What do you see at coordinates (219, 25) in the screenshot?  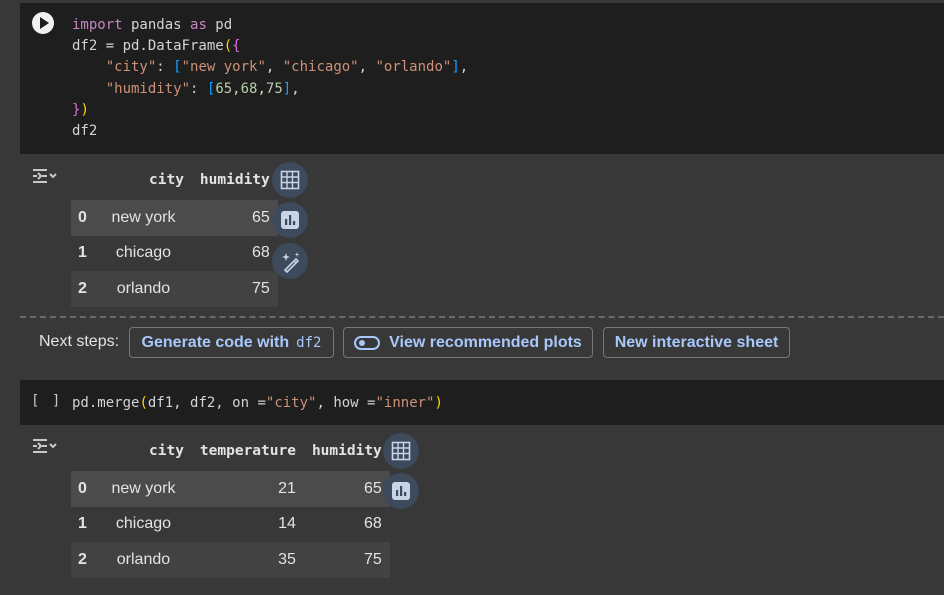 I see `code-token: pd` at bounding box center [219, 25].